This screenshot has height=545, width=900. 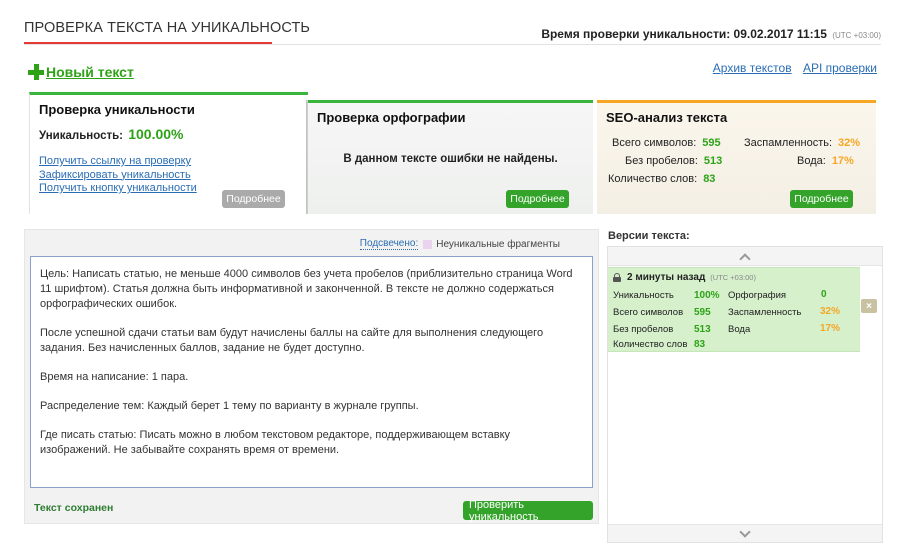 I want to click on version-words-value: 83, so click(x=700, y=344).